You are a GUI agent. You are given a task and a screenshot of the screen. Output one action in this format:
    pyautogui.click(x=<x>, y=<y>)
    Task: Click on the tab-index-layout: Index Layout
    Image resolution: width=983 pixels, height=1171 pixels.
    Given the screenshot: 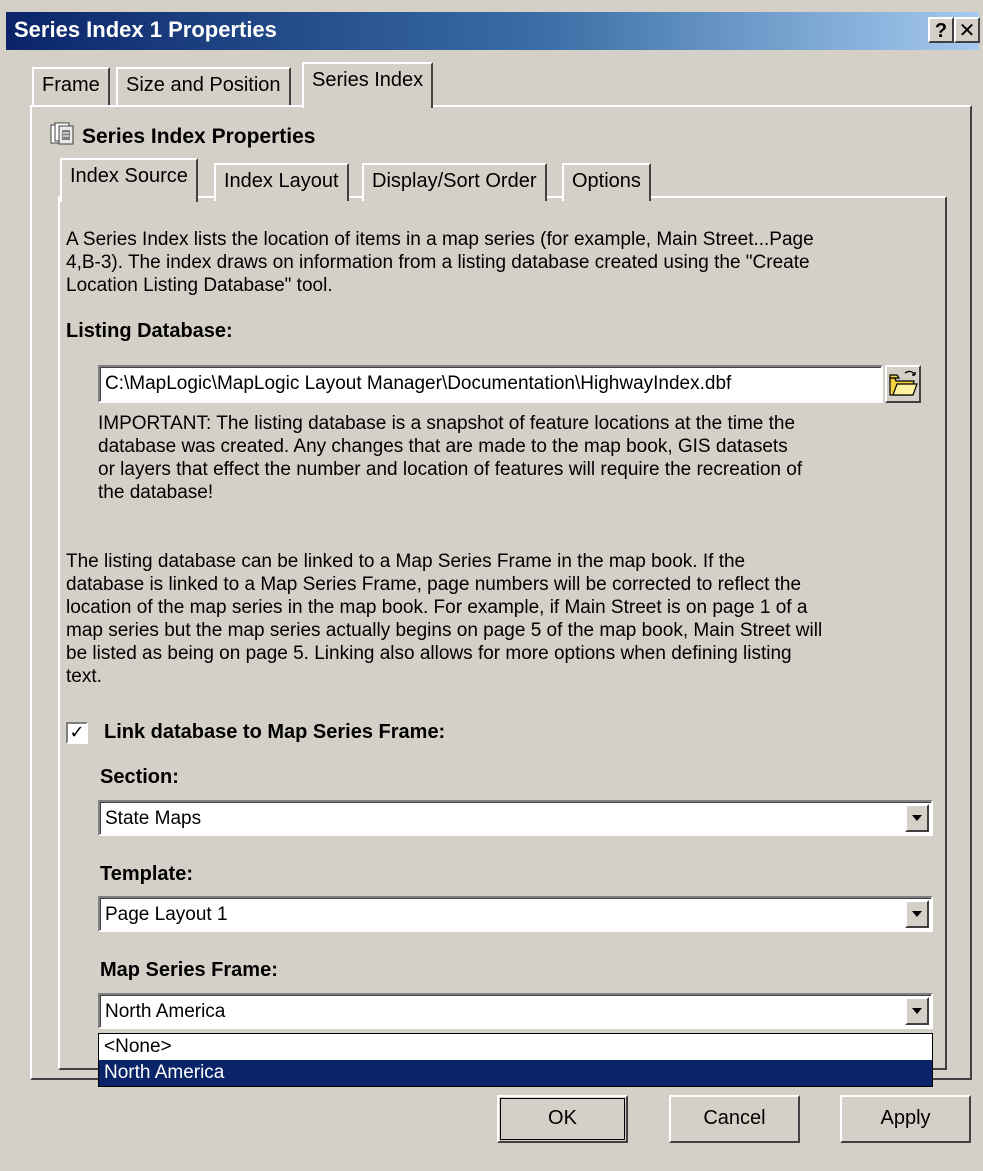 What is the action you would take?
    pyautogui.click(x=281, y=182)
    